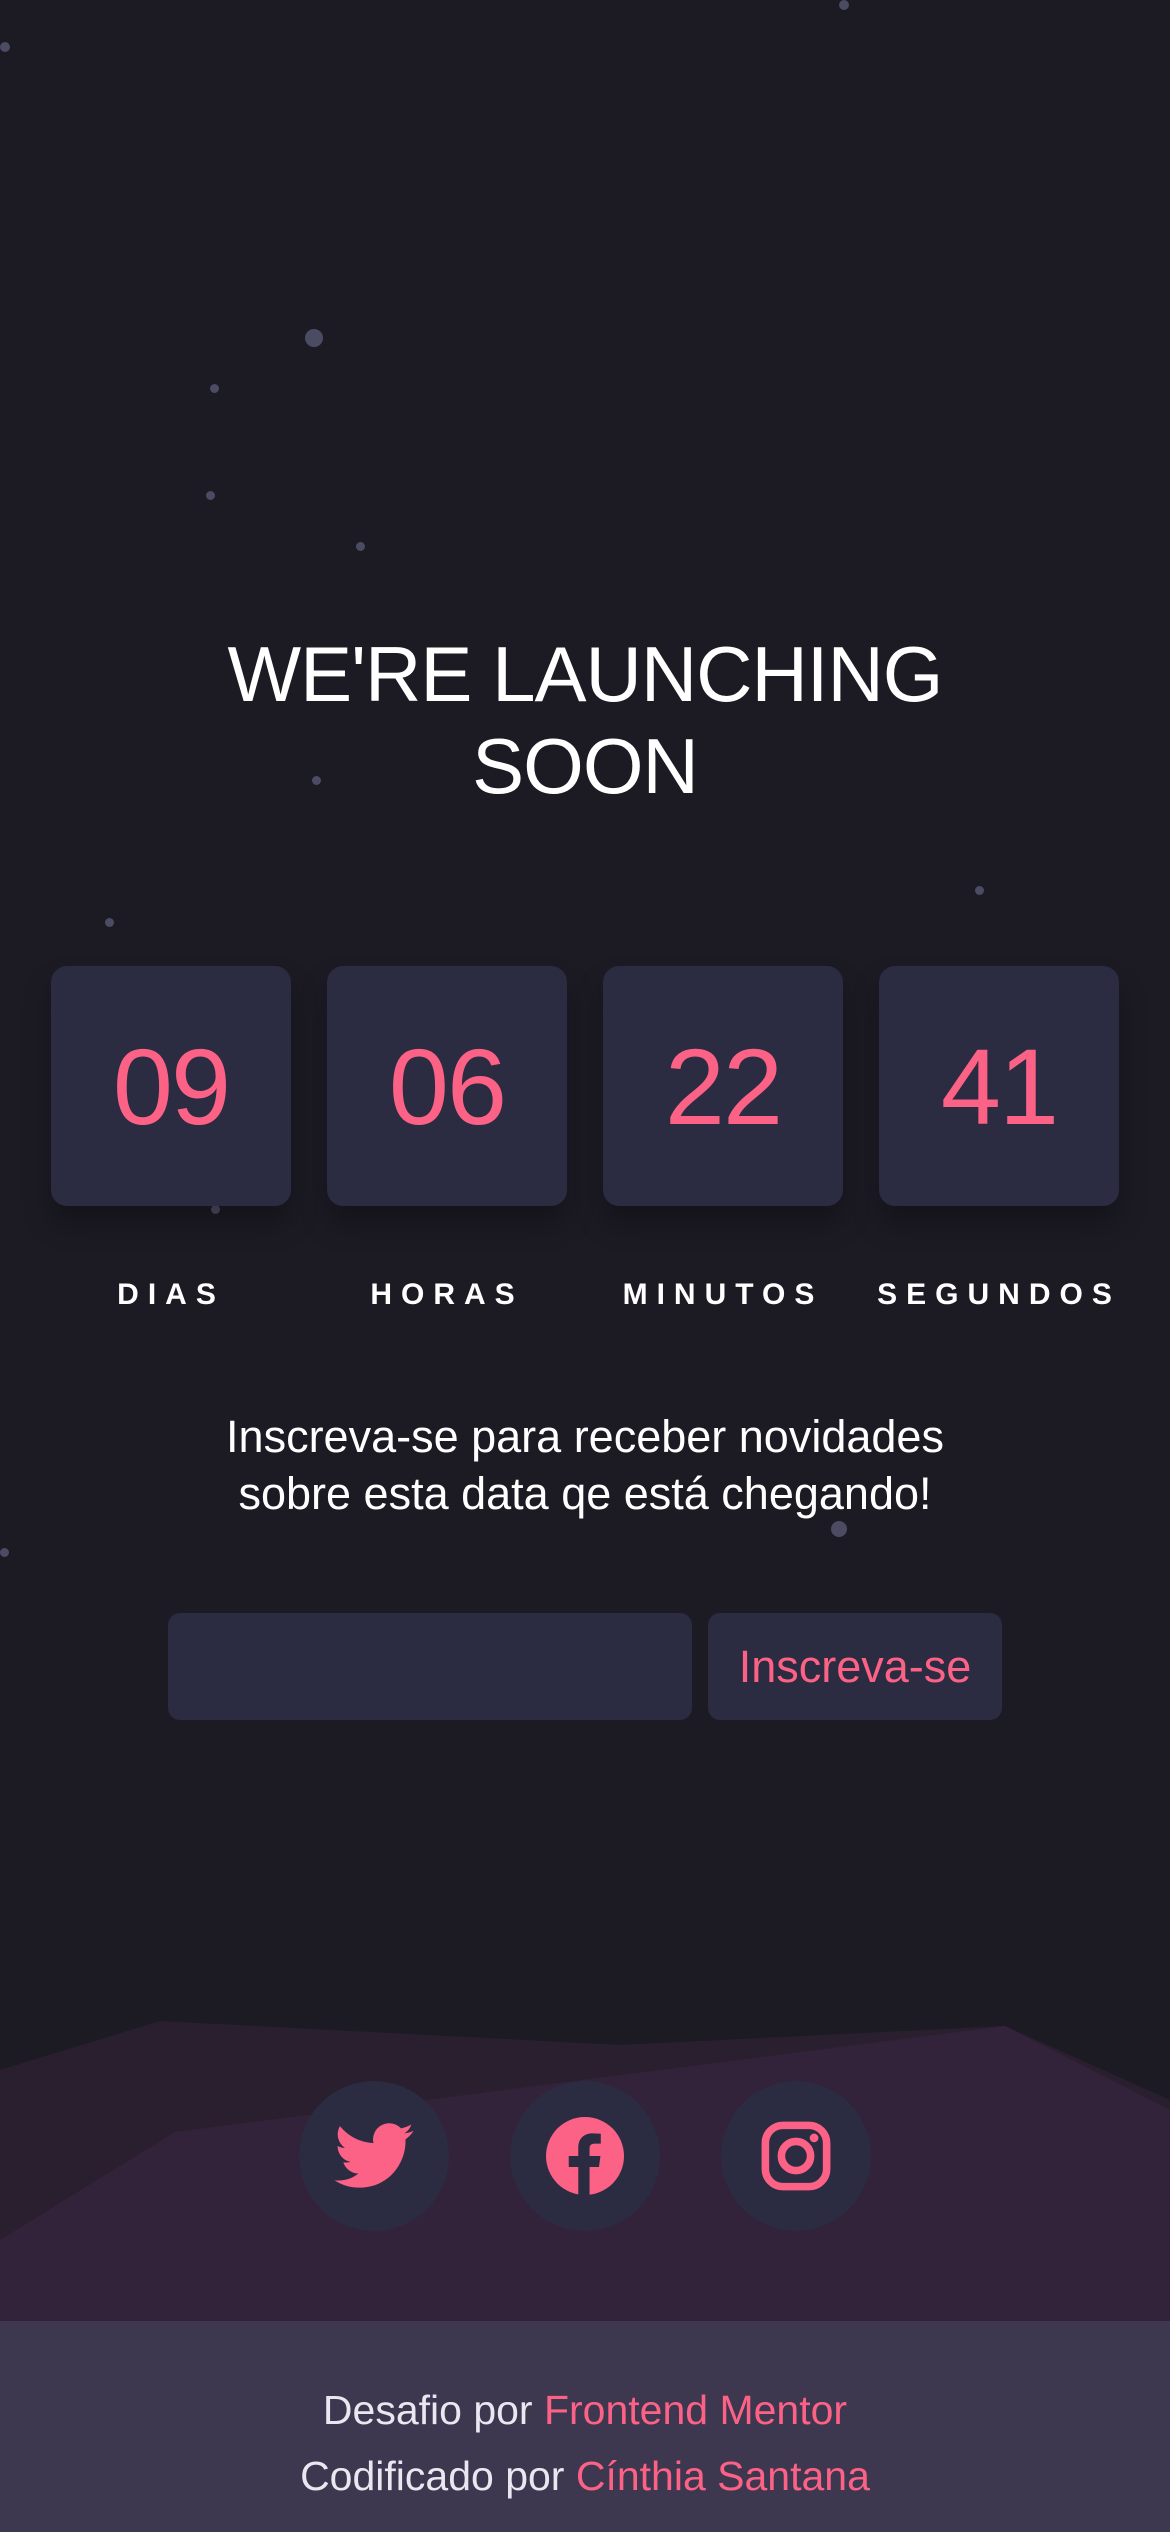  I want to click on countdown-hours: 06 HORAS, so click(447, 1138).